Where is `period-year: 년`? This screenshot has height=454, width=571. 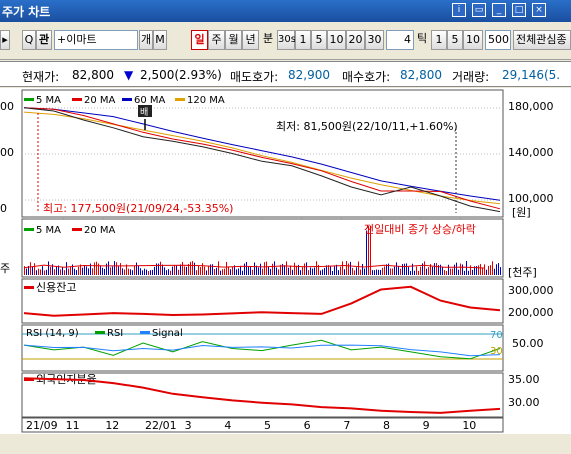
period-year: 년 is located at coordinates (250, 40).